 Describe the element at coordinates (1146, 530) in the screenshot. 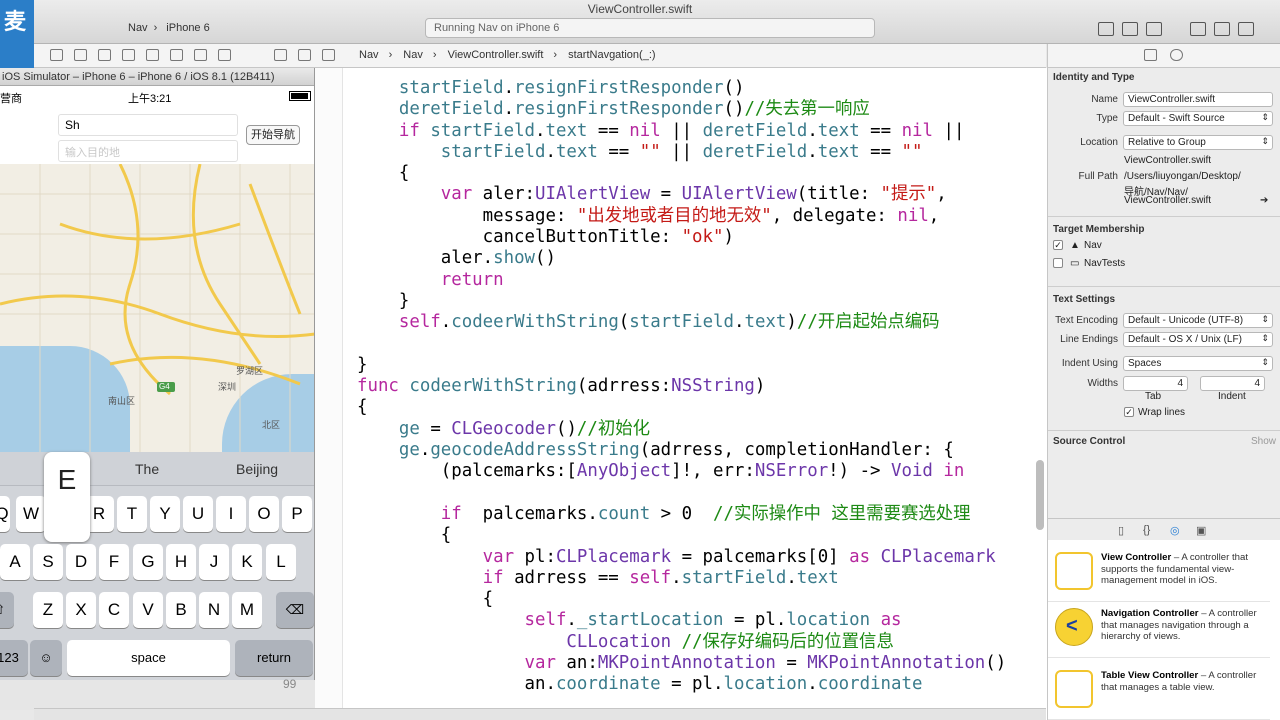

I see `code-snippet-icon: {}` at that location.